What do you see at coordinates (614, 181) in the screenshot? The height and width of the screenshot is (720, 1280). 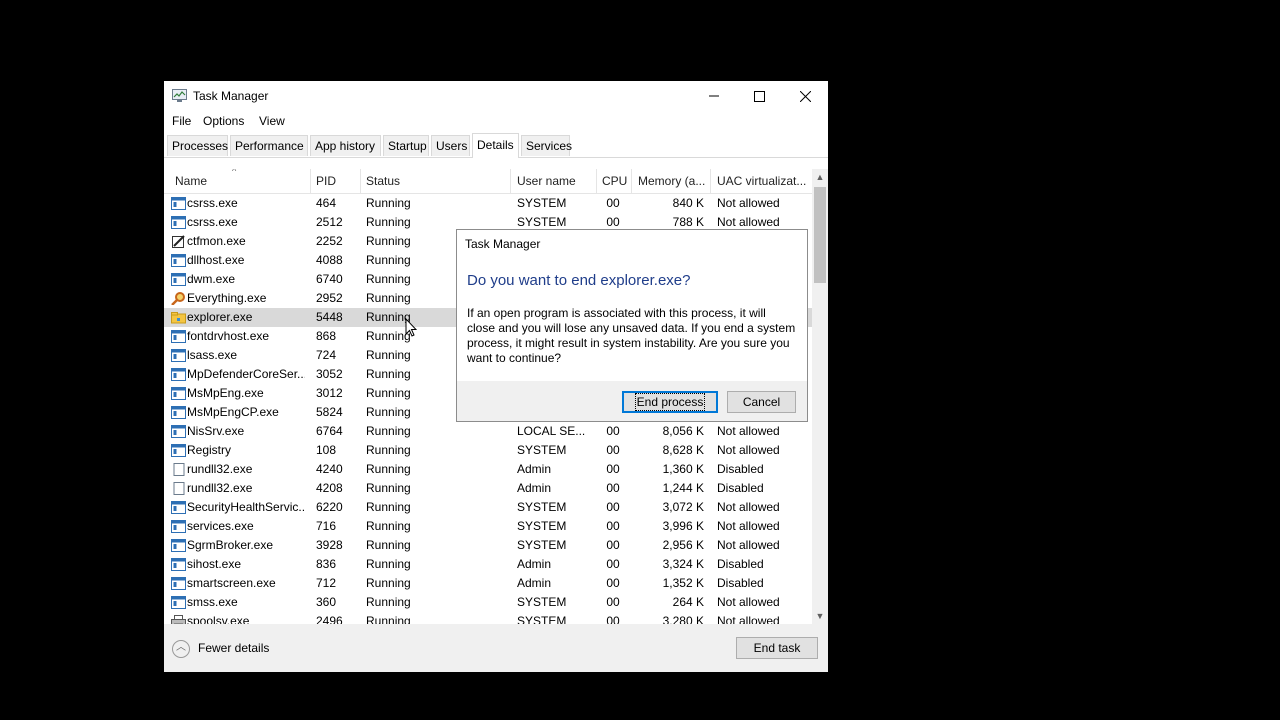 I see `column-cpu: CPU` at bounding box center [614, 181].